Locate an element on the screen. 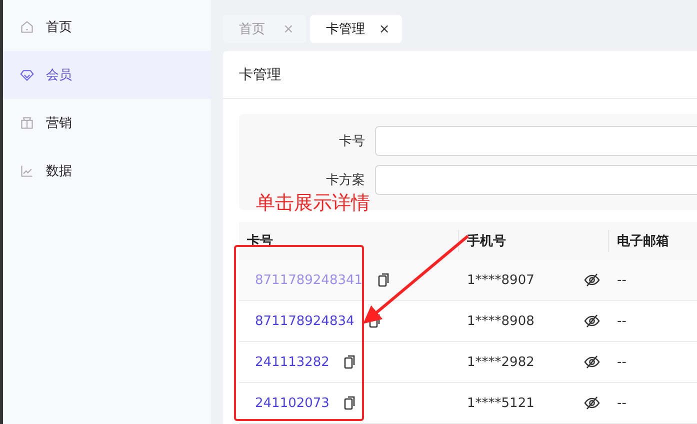 This screenshot has width=697, height=424. tab: 卡管理 × is located at coordinates (356, 29).